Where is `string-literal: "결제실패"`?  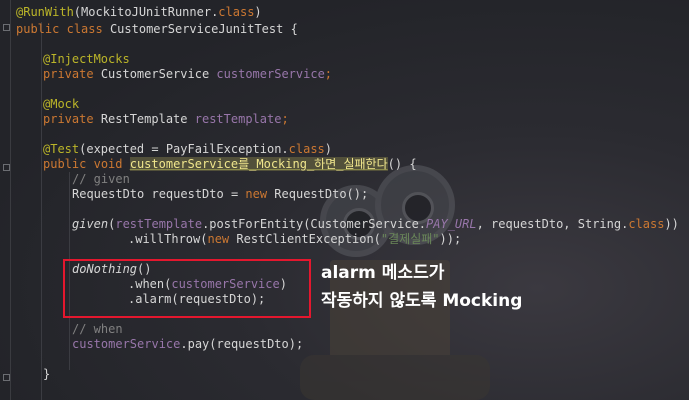 string-literal: "결제실패" is located at coordinates (410, 239).